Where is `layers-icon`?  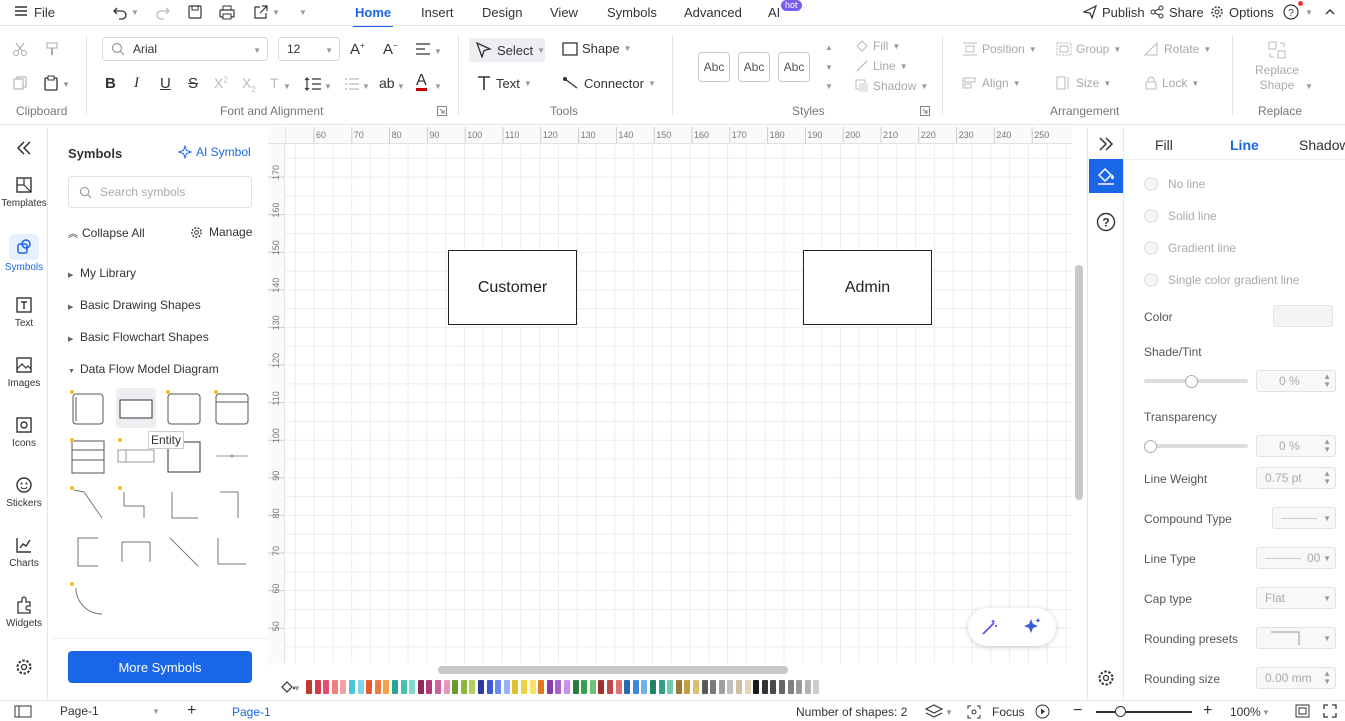
layers-icon is located at coordinates (934, 711).